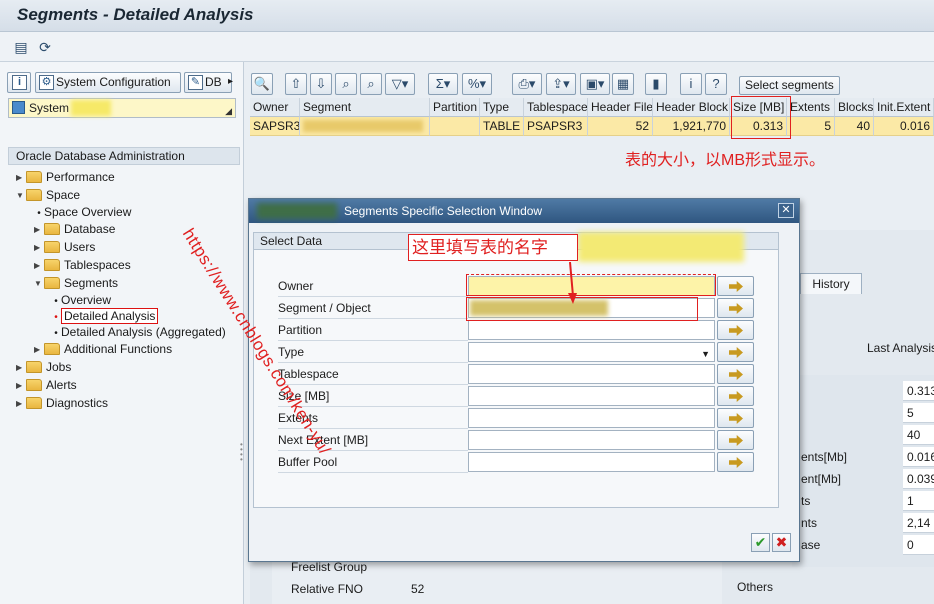  Describe the element at coordinates (811, 126) in the screenshot. I see `cell-extents: 5` at that location.